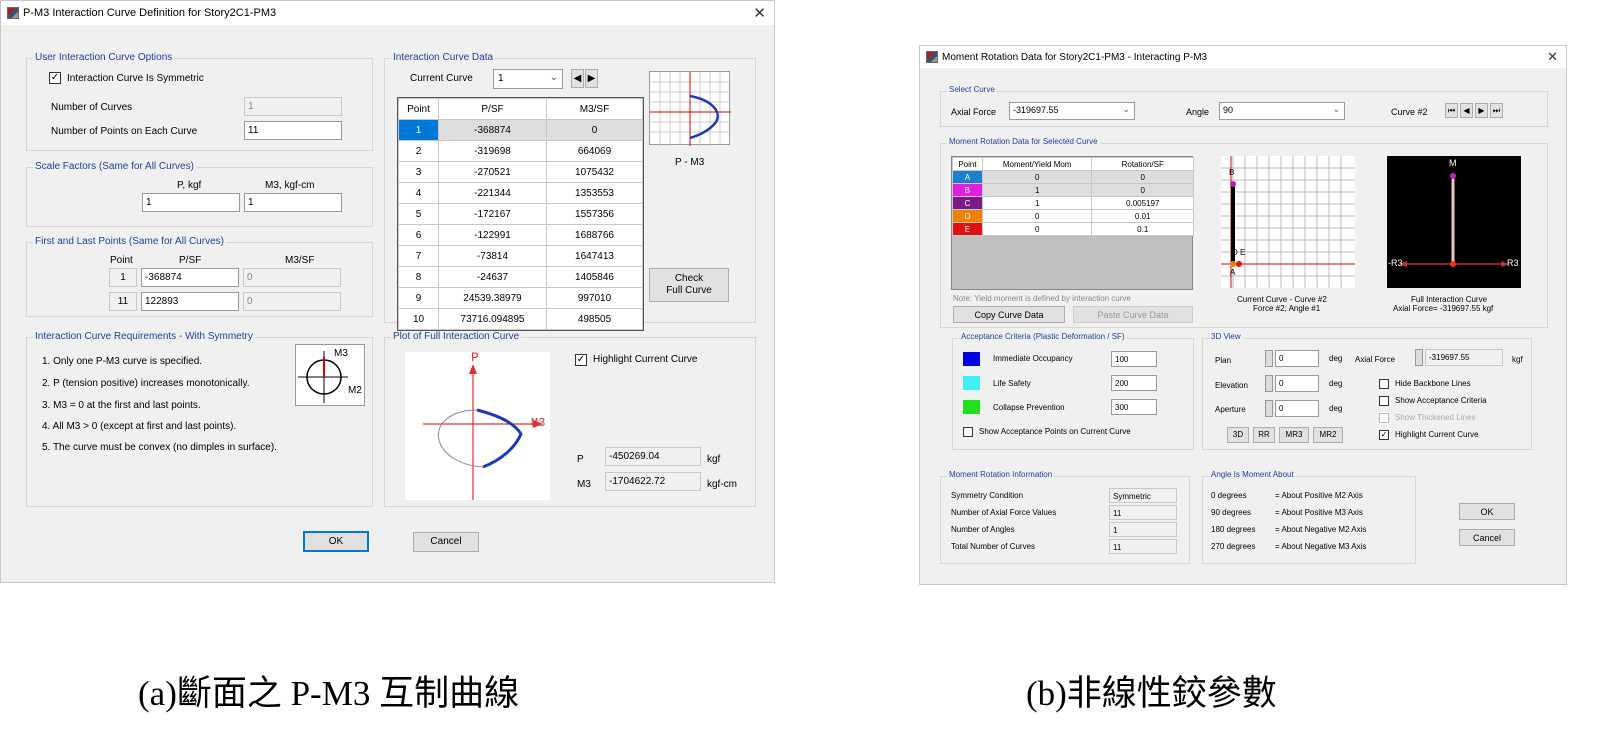  Describe the element at coordinates (971, 383) in the screenshot. I see `ls-color-swatch` at that location.